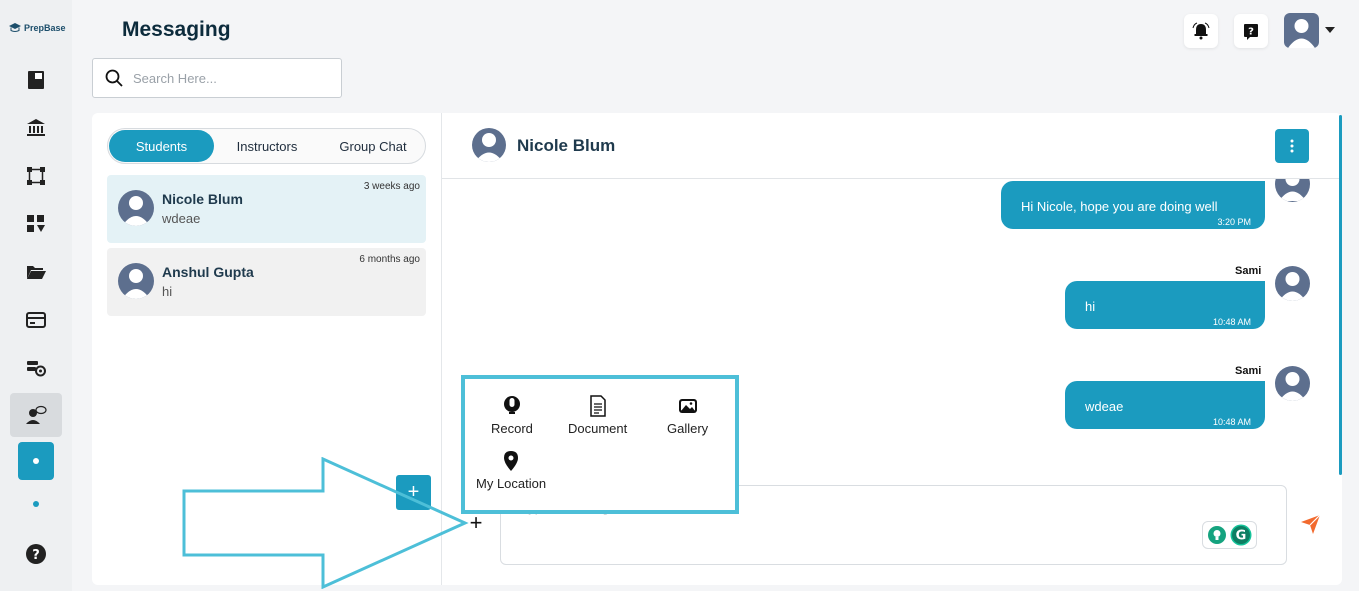 The image size is (1359, 591). Describe the element at coordinates (176, 29) in the screenshot. I see `page-title: Messaging` at that location.